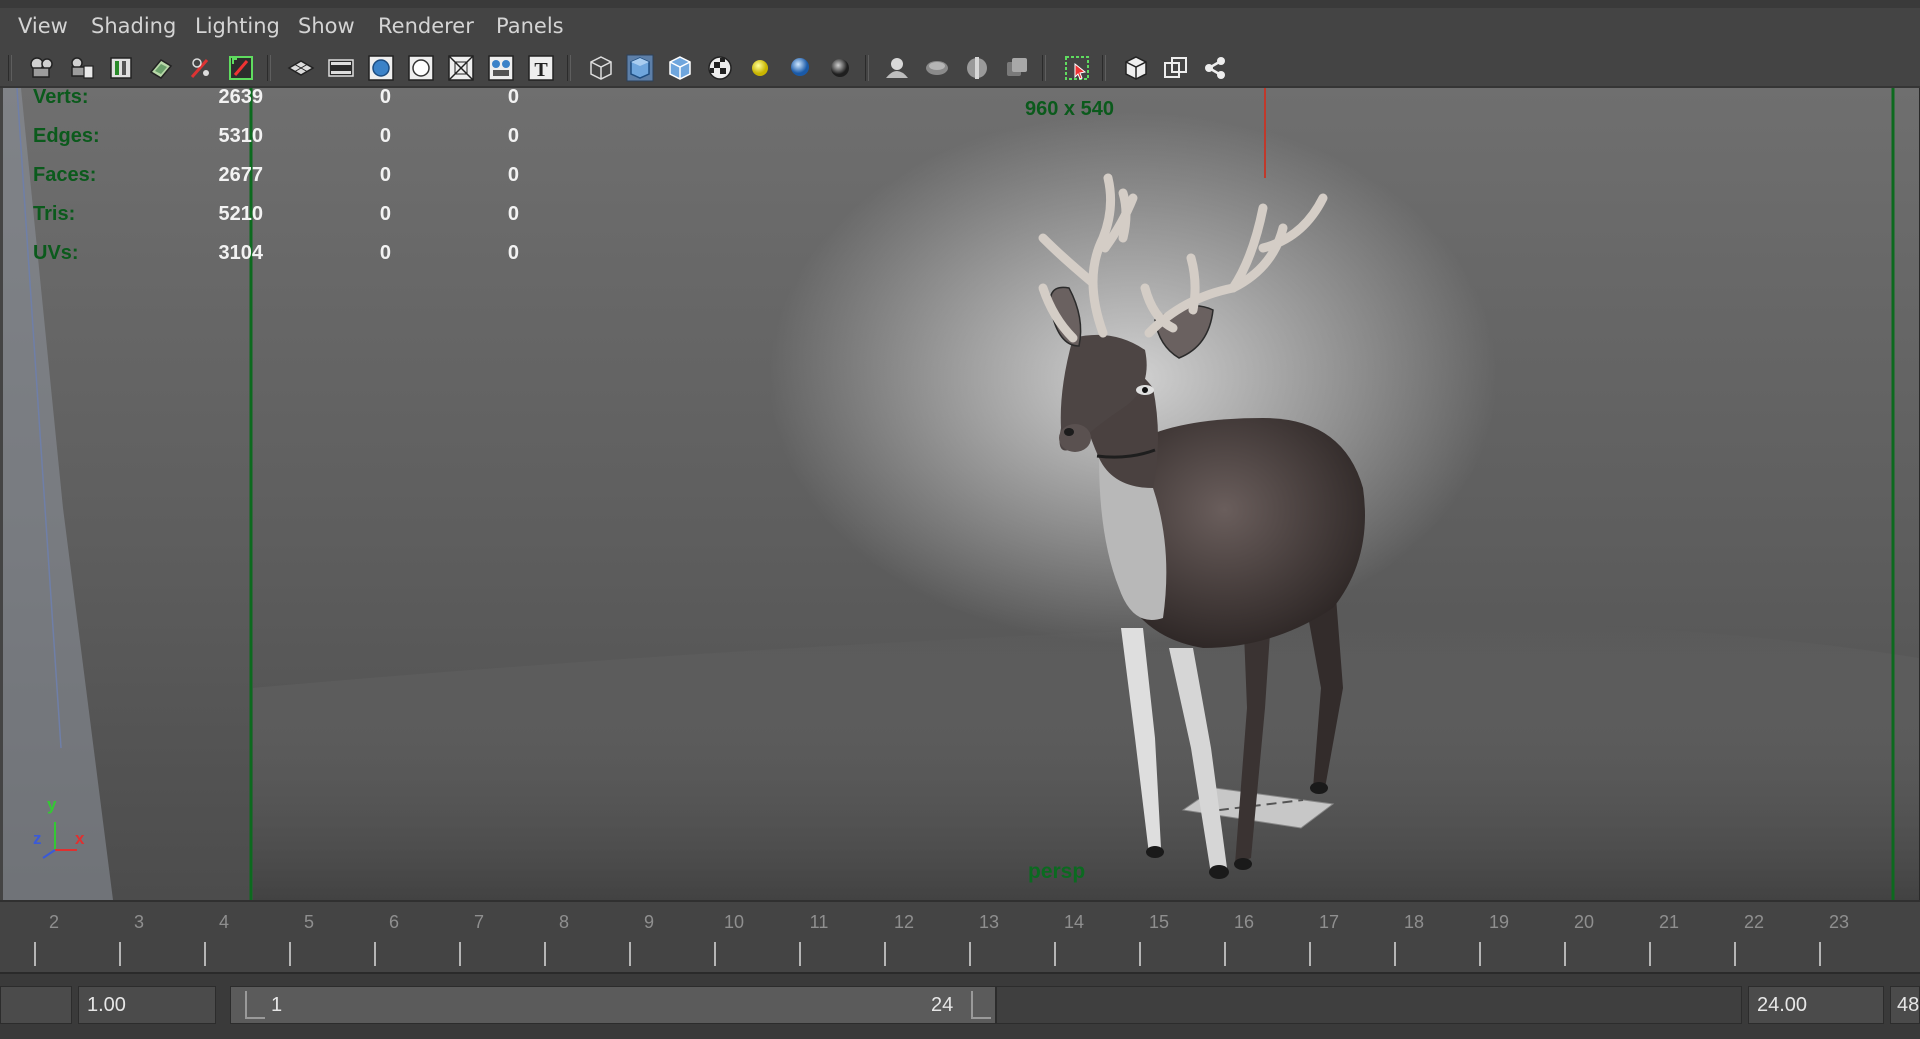 Image resolution: width=1920 pixels, height=1039 pixels. What do you see at coordinates (43, 26) in the screenshot?
I see `menu-view: View` at bounding box center [43, 26].